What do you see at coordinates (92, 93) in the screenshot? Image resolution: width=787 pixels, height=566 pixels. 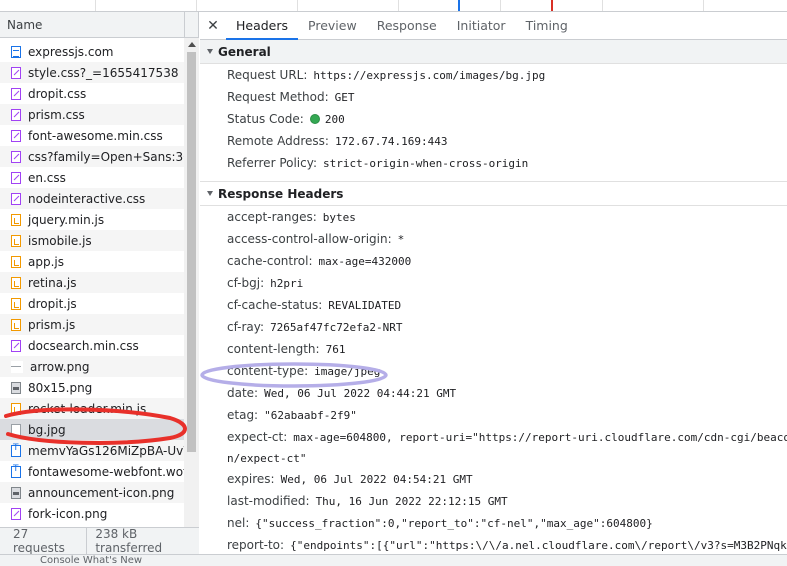 I see `request-row: dropit.css` at bounding box center [92, 93].